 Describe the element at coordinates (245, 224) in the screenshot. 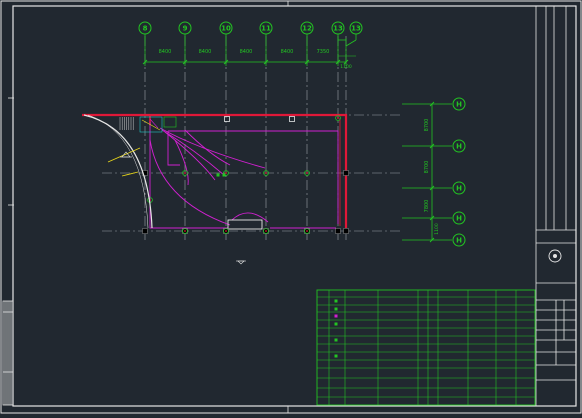

I see `equipment-box` at that location.